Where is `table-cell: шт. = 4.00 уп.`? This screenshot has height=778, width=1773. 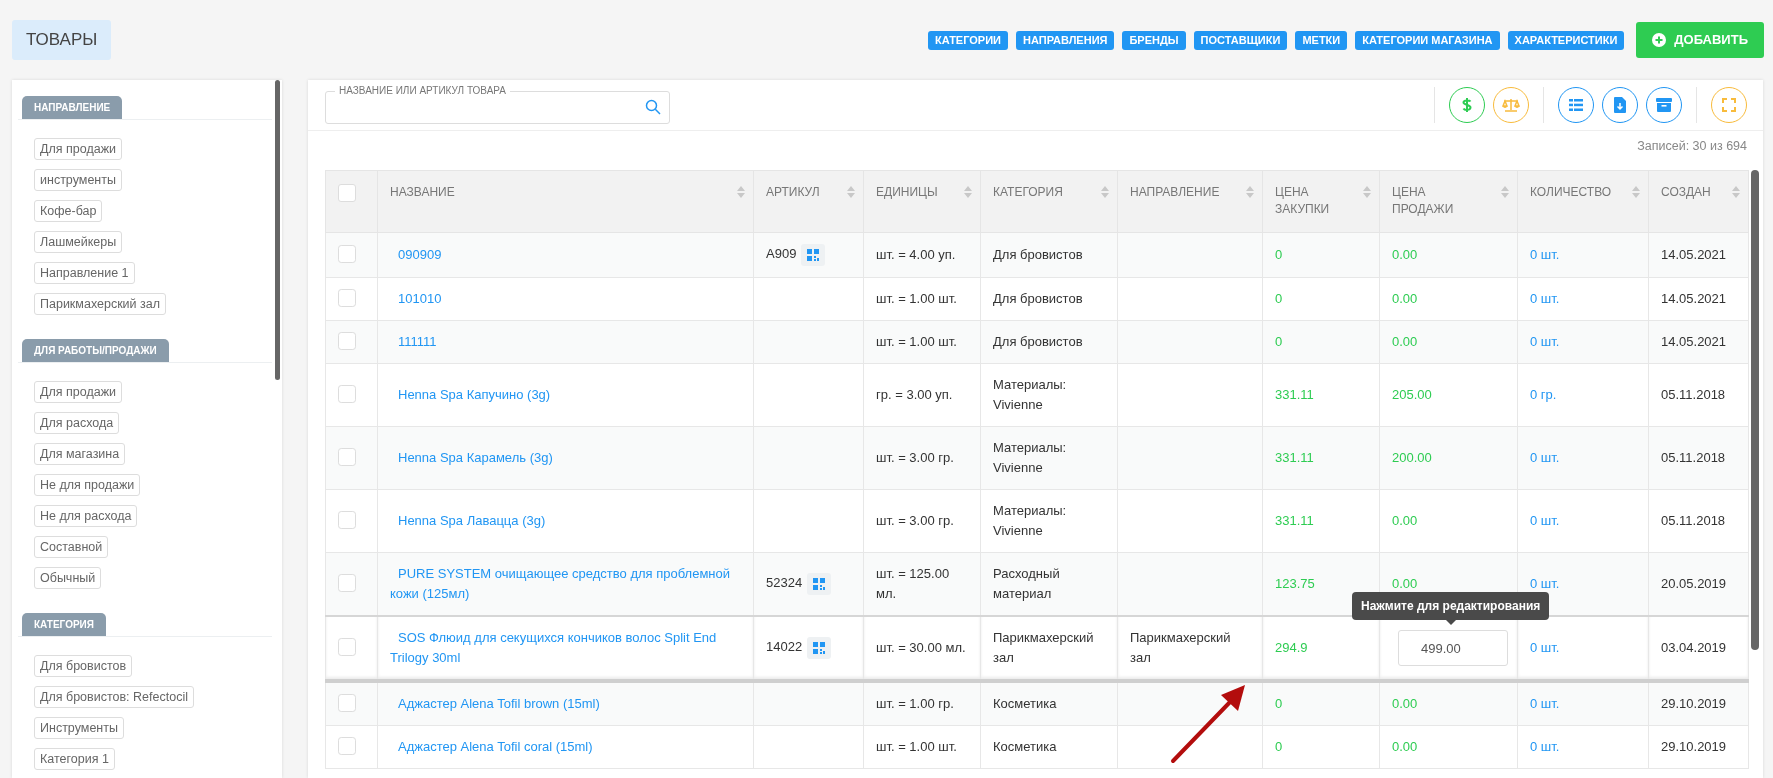 table-cell: шт. = 4.00 уп. is located at coordinates (916, 254).